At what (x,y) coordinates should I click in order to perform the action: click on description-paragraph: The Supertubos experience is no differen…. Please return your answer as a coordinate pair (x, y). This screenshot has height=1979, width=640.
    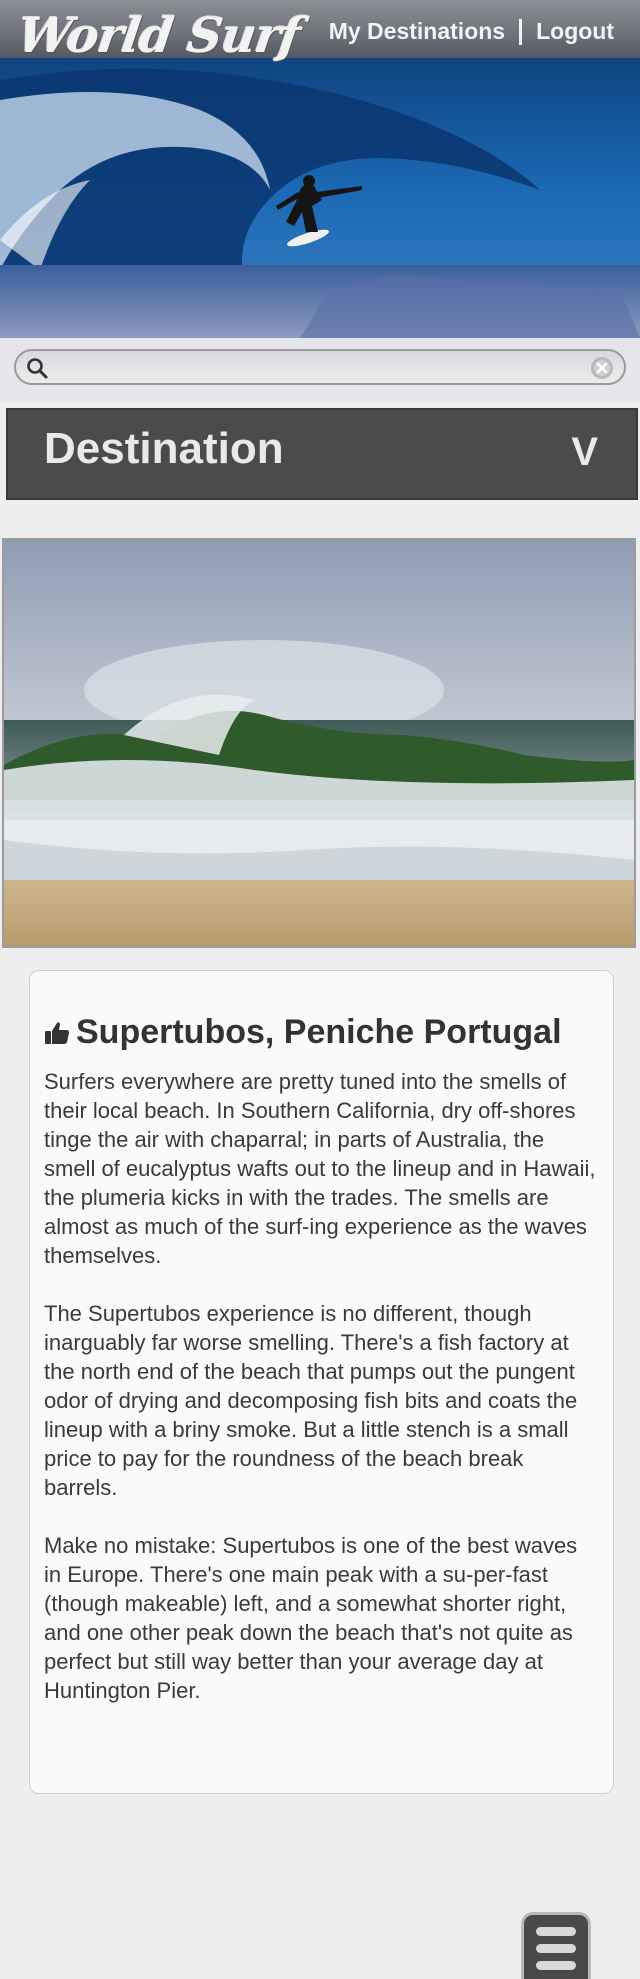
    Looking at the image, I should click on (311, 1400).